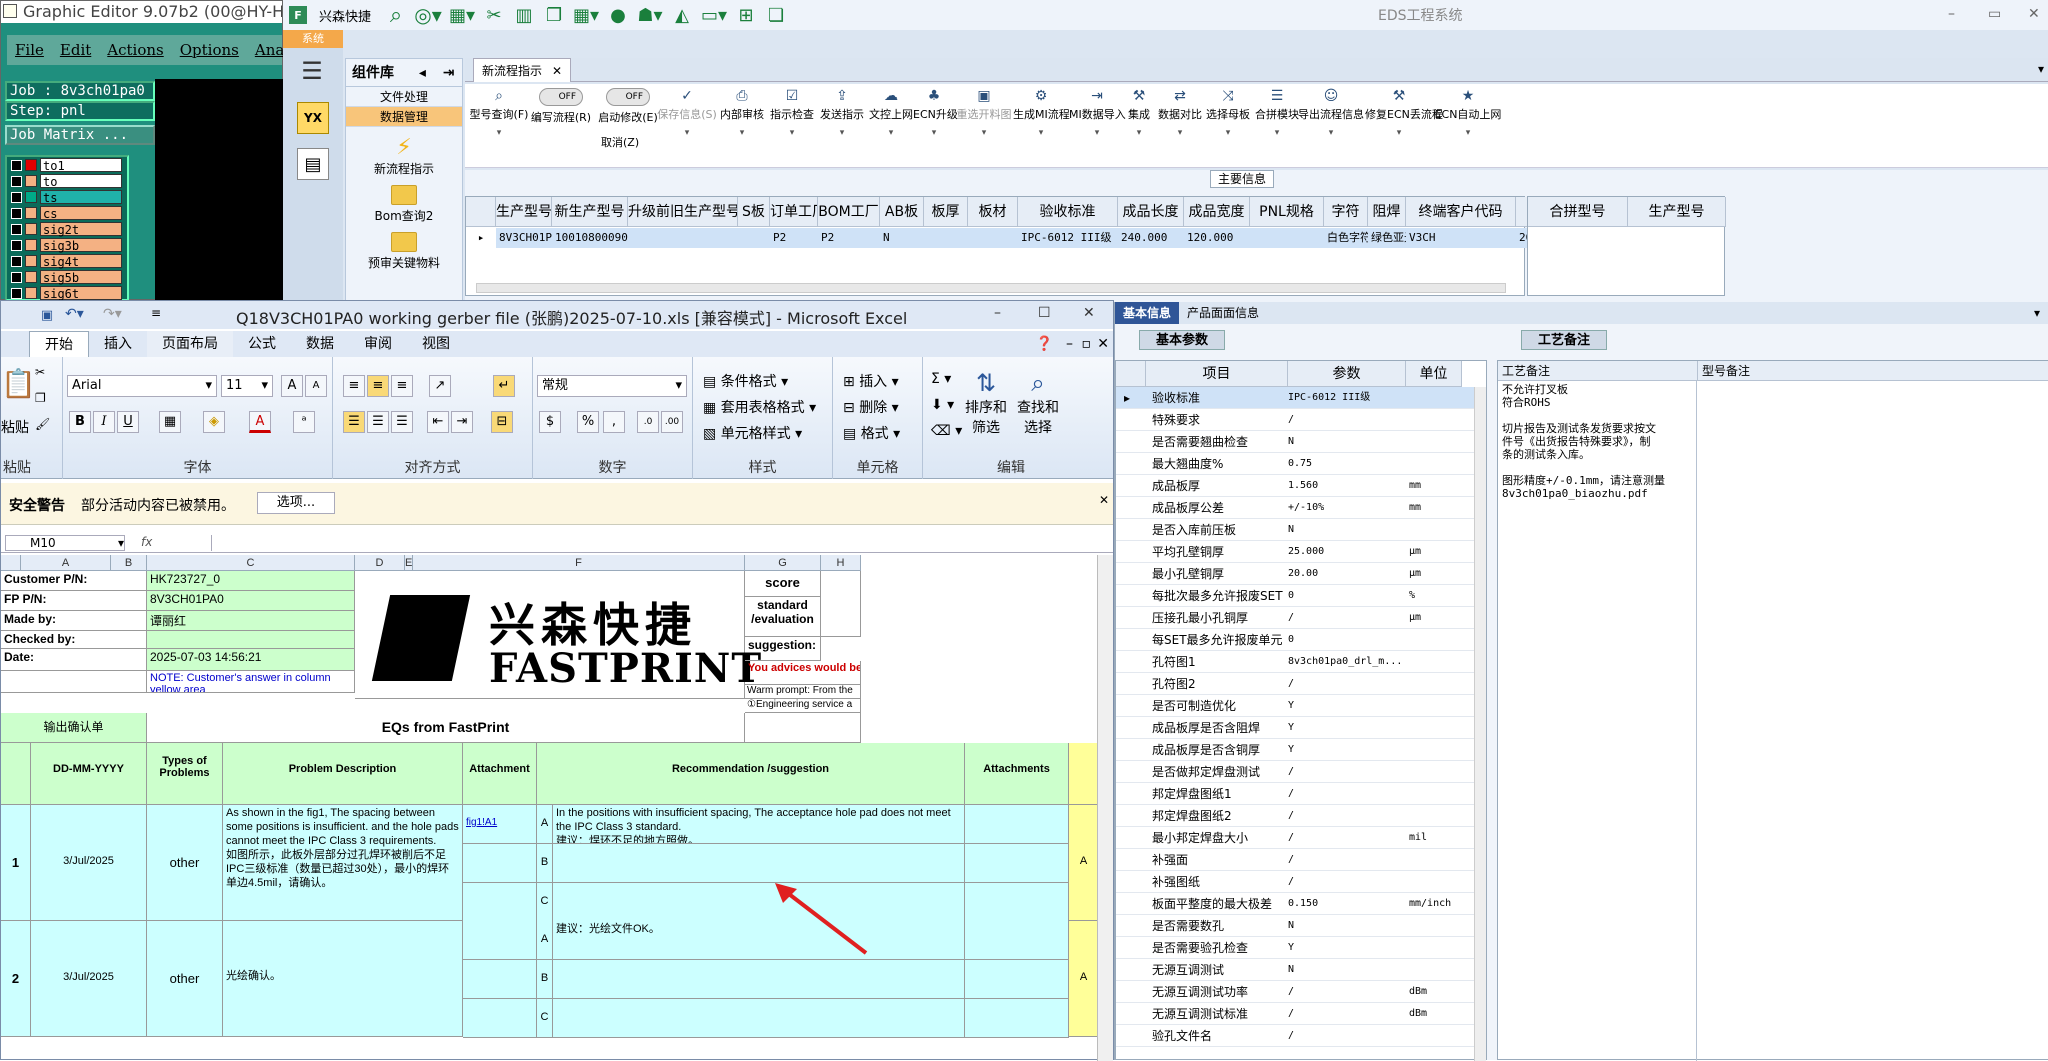 The width and height of the screenshot is (2048, 1061). Describe the element at coordinates (650, 15) in the screenshot. I see `user-group-icon: ☗▾` at that location.